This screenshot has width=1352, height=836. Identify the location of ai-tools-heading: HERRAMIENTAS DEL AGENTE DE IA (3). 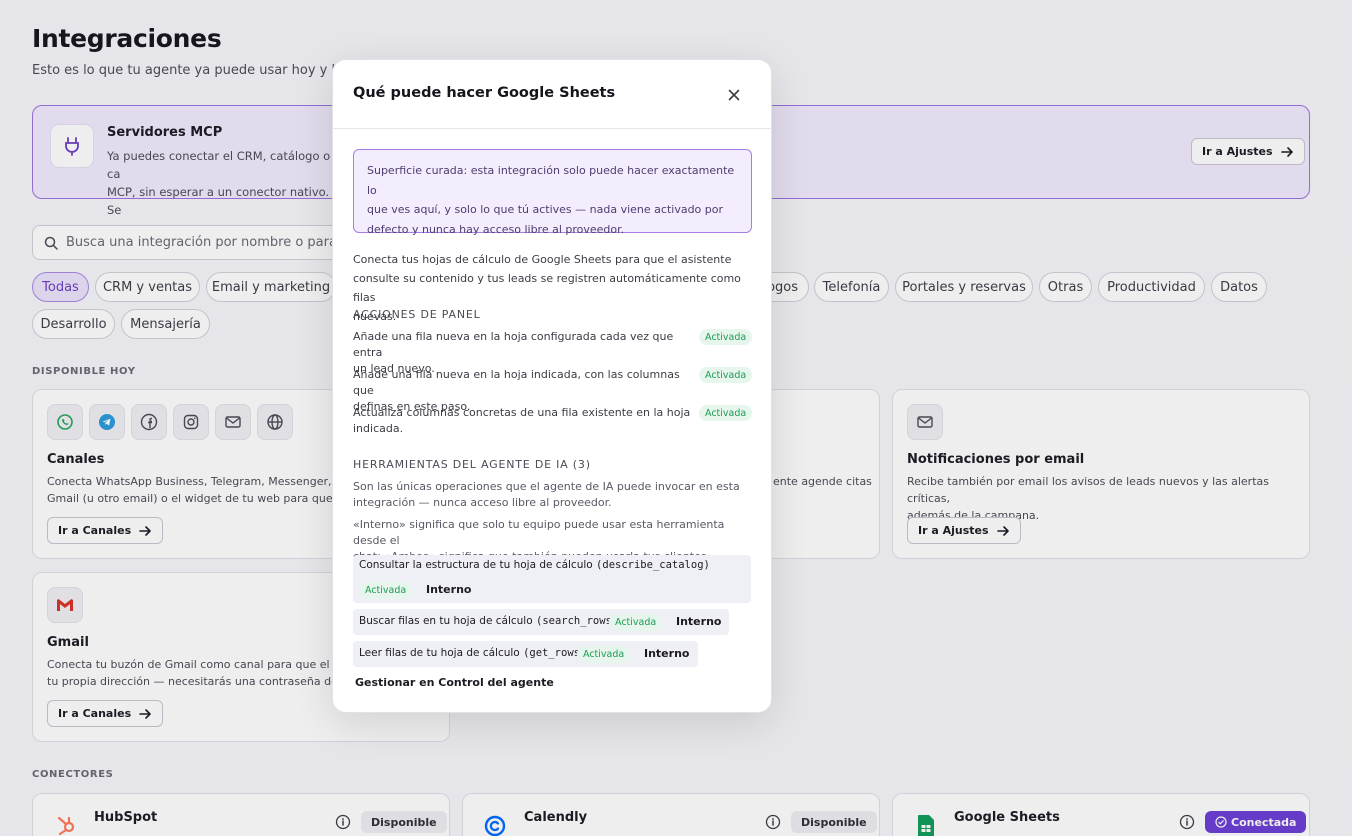
(472, 464).